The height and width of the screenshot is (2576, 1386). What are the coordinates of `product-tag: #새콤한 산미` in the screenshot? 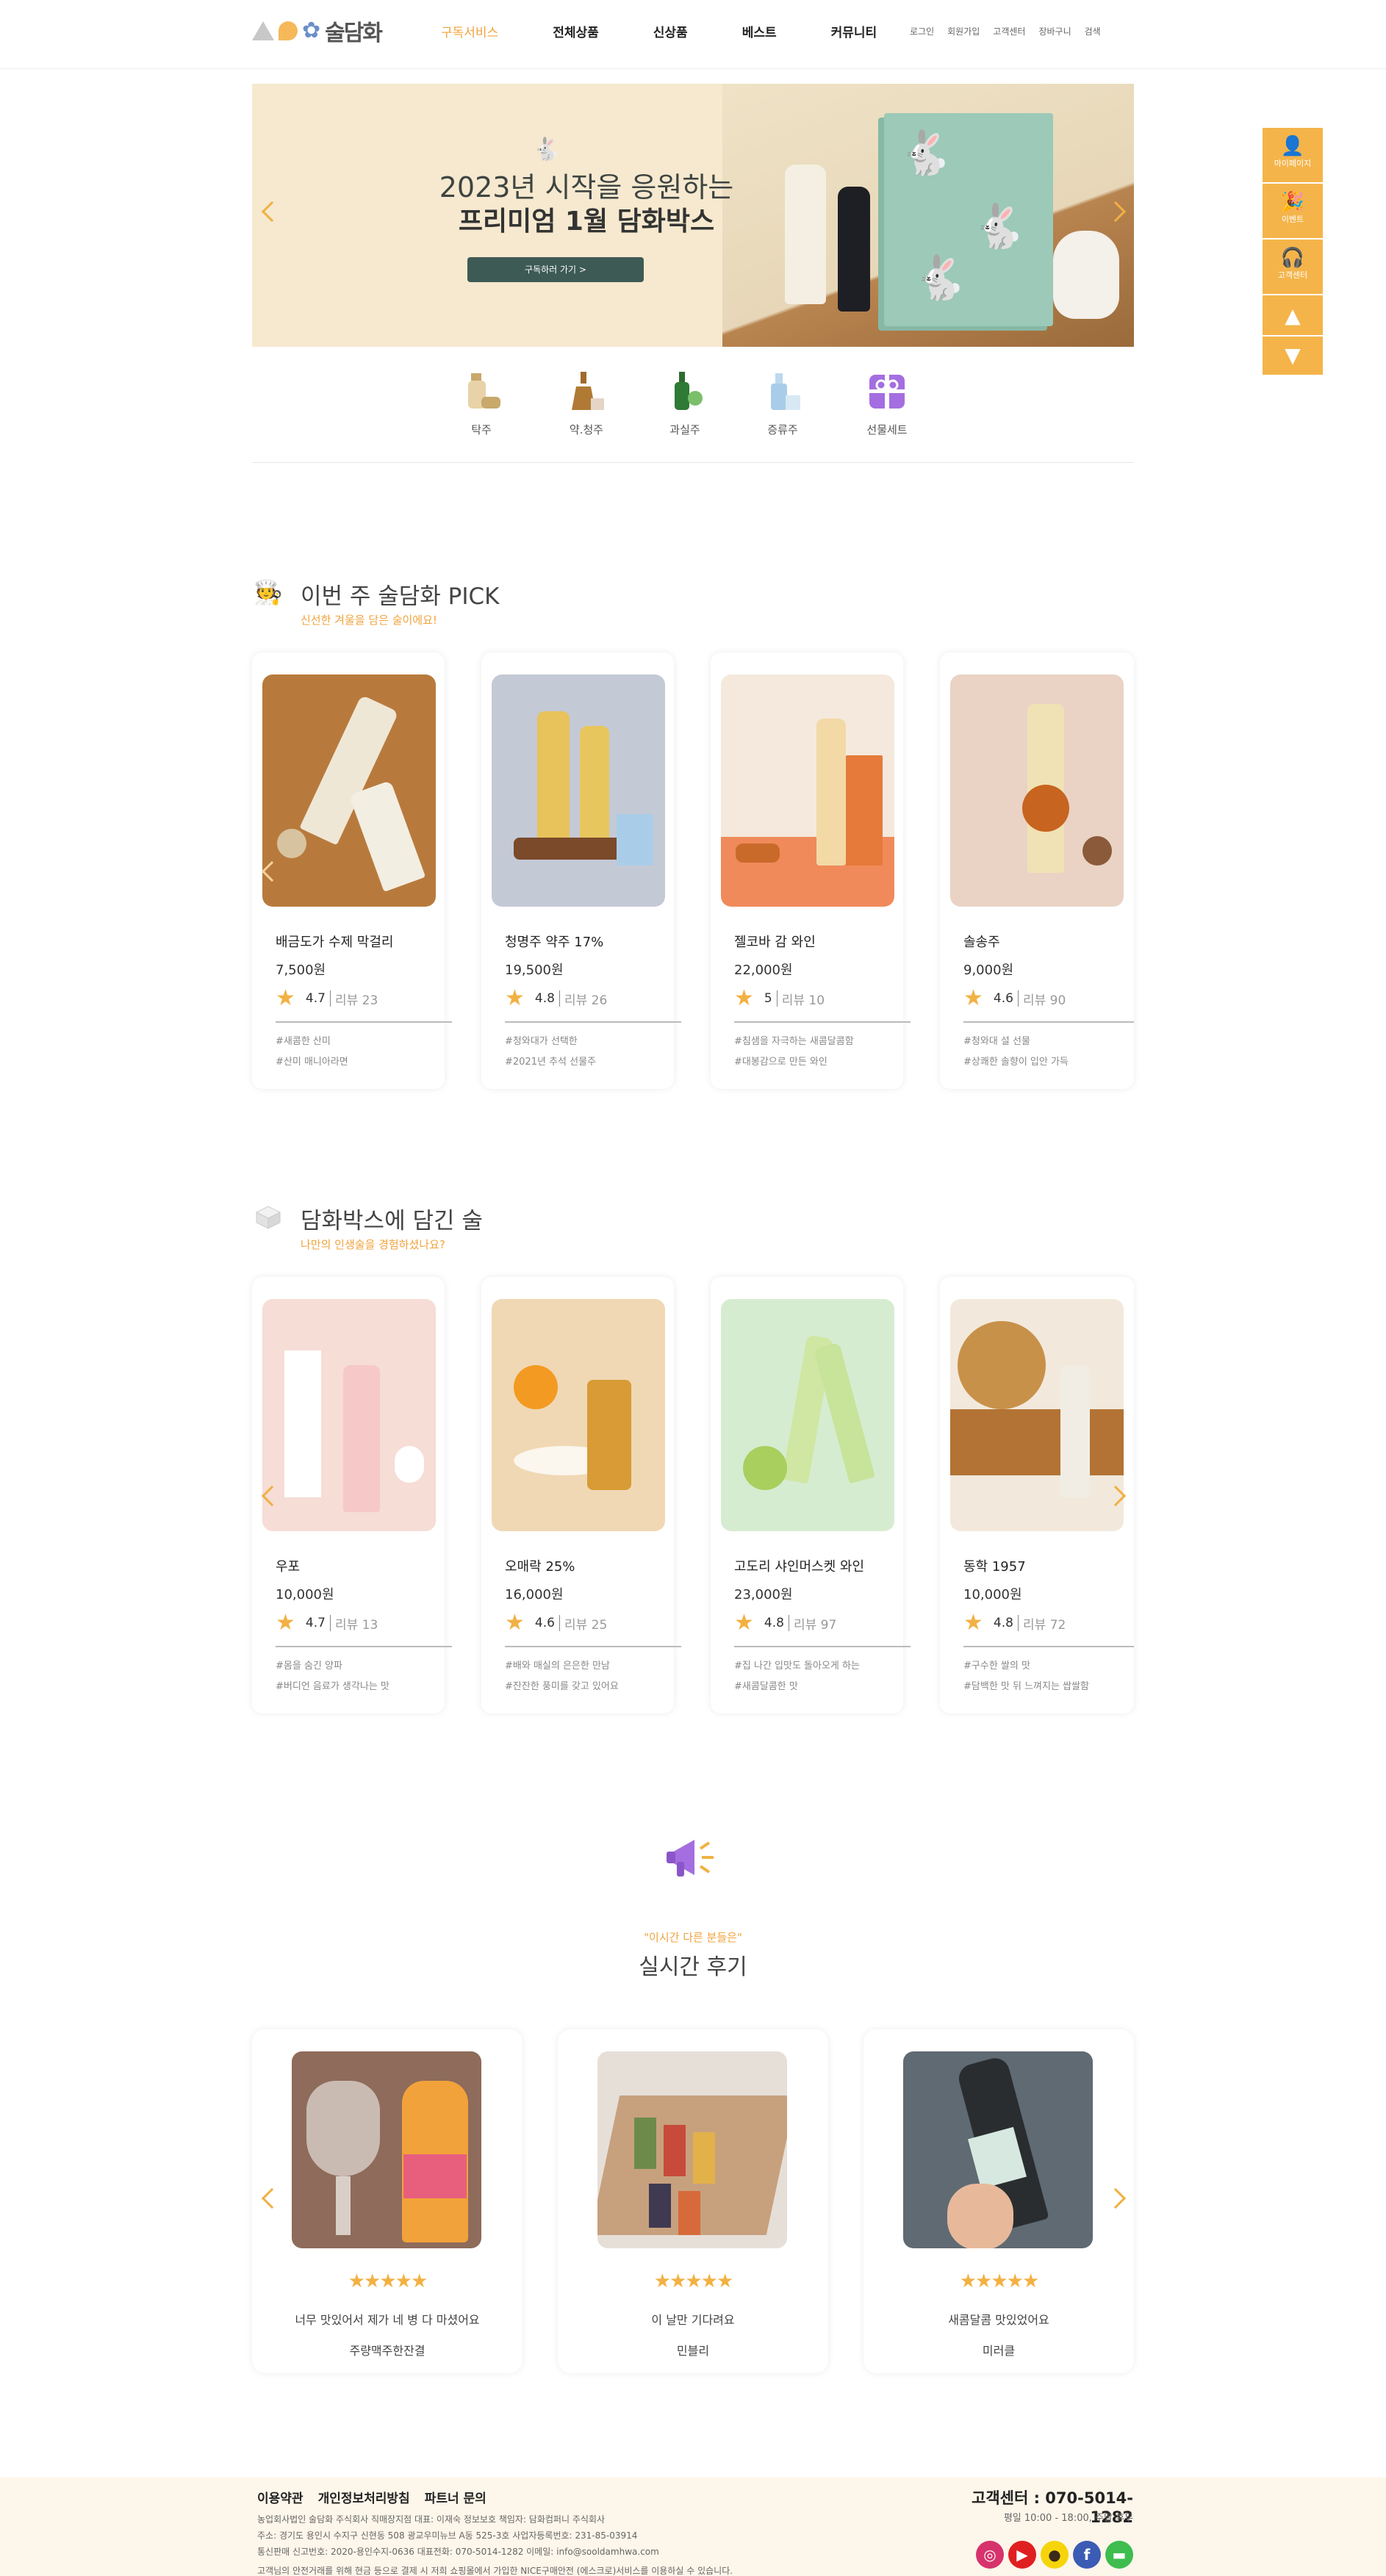 It's located at (303, 1041).